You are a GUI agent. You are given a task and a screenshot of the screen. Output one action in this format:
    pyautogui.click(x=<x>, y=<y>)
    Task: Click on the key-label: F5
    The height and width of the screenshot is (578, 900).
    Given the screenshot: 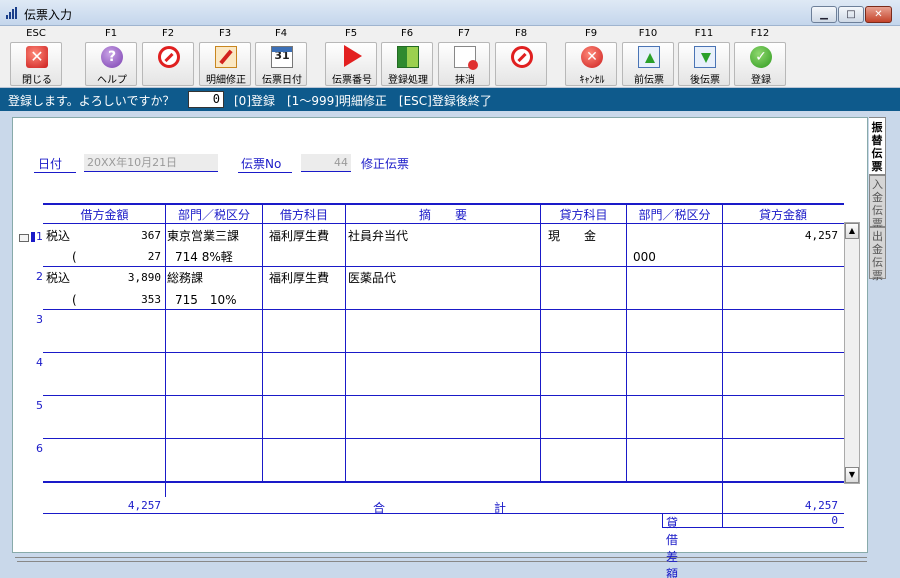 What is the action you would take?
    pyautogui.click(x=351, y=33)
    